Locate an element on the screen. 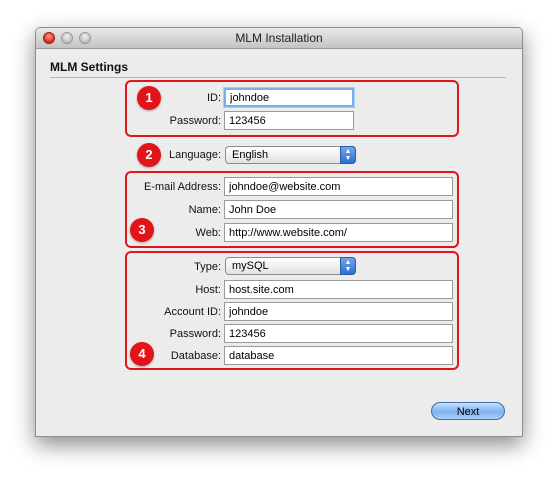 The width and height of the screenshot is (560, 486). language-select-value: English is located at coordinates (250, 155).